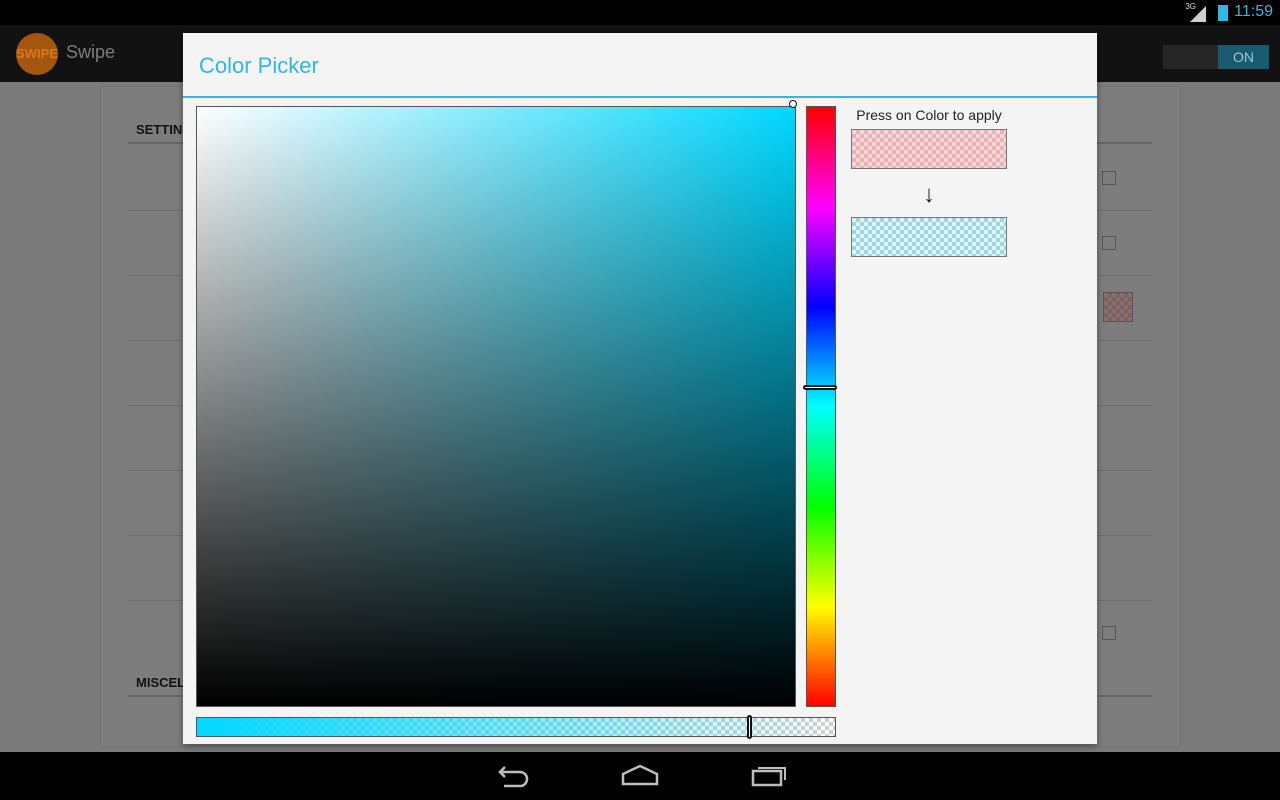  I want to click on dialog-title-divider, so click(640, 97).